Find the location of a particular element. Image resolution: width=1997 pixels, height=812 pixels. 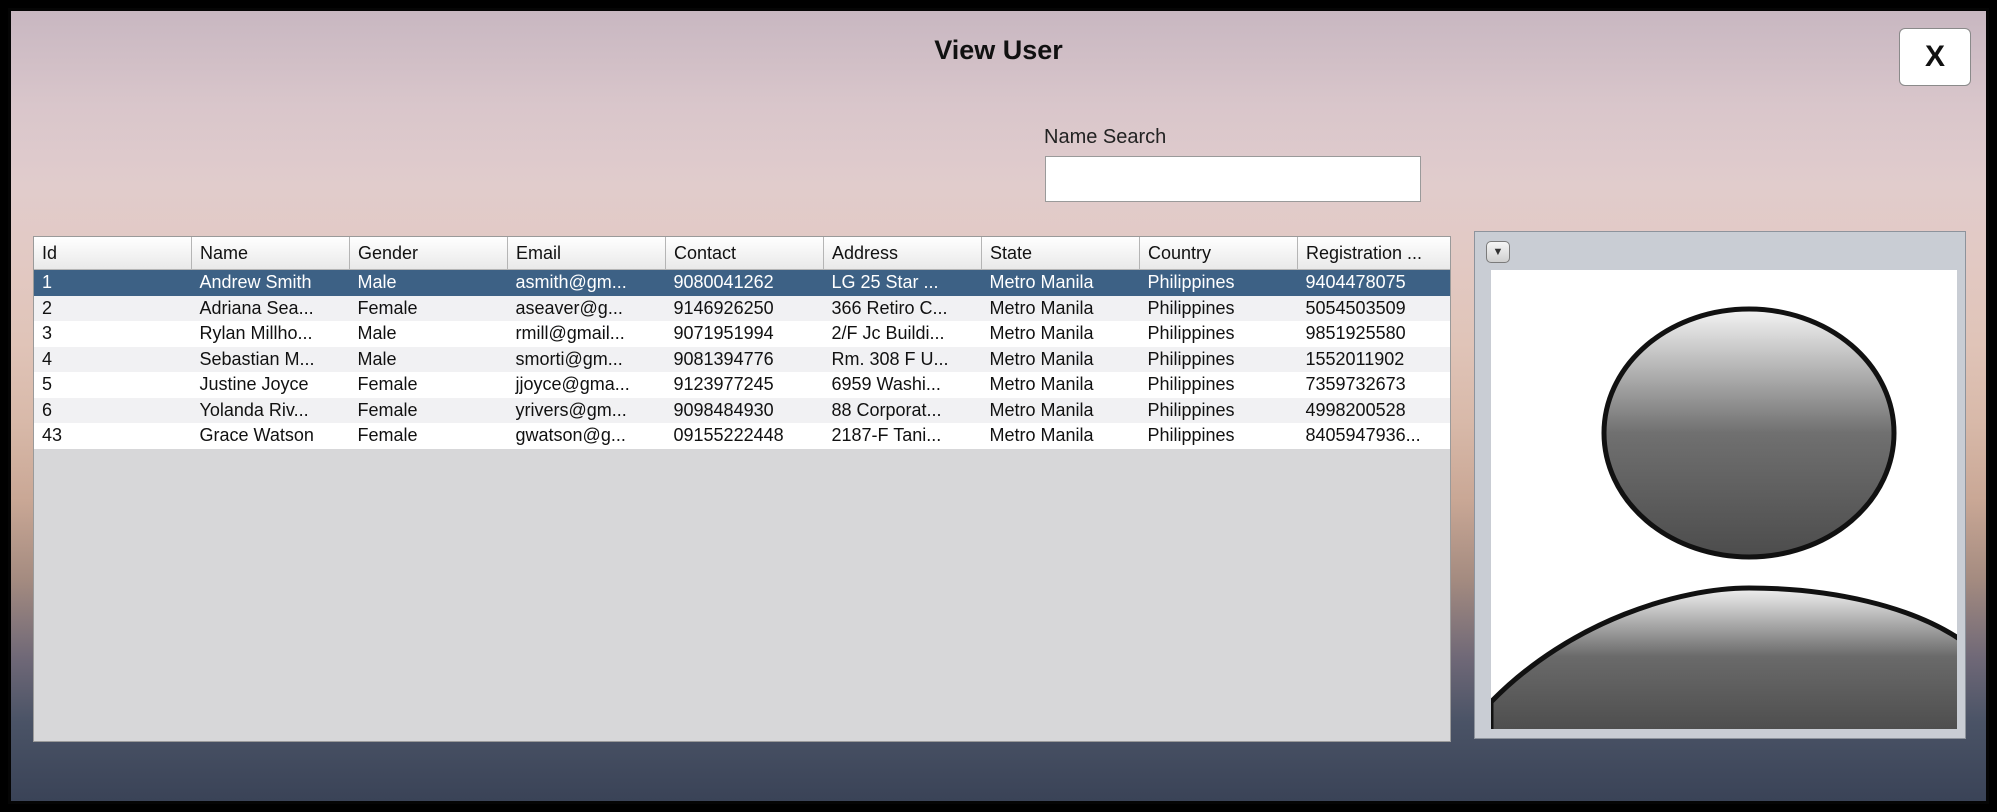

column-header: Gender is located at coordinates (428, 253).